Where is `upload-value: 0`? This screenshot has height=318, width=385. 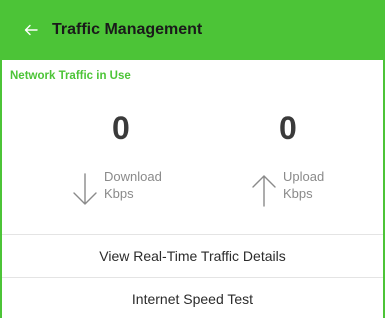 upload-value: 0 is located at coordinates (288, 128).